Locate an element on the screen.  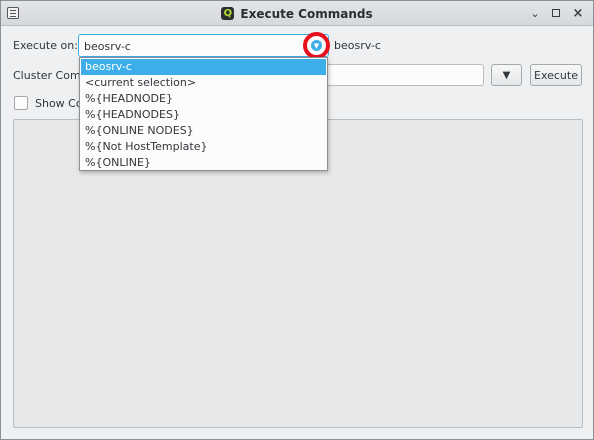
dropdown-option: %{HEADNODES} is located at coordinates (203, 115).